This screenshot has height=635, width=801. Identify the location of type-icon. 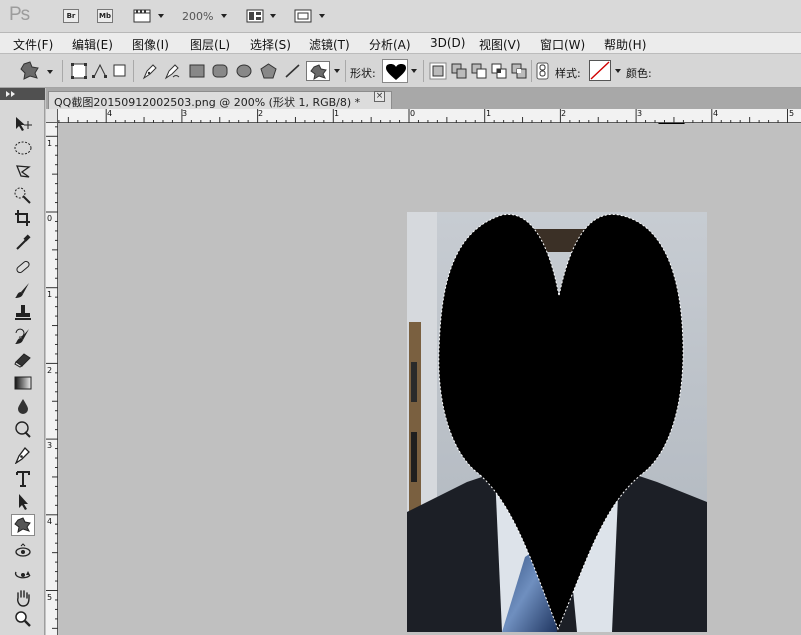
(23, 479).